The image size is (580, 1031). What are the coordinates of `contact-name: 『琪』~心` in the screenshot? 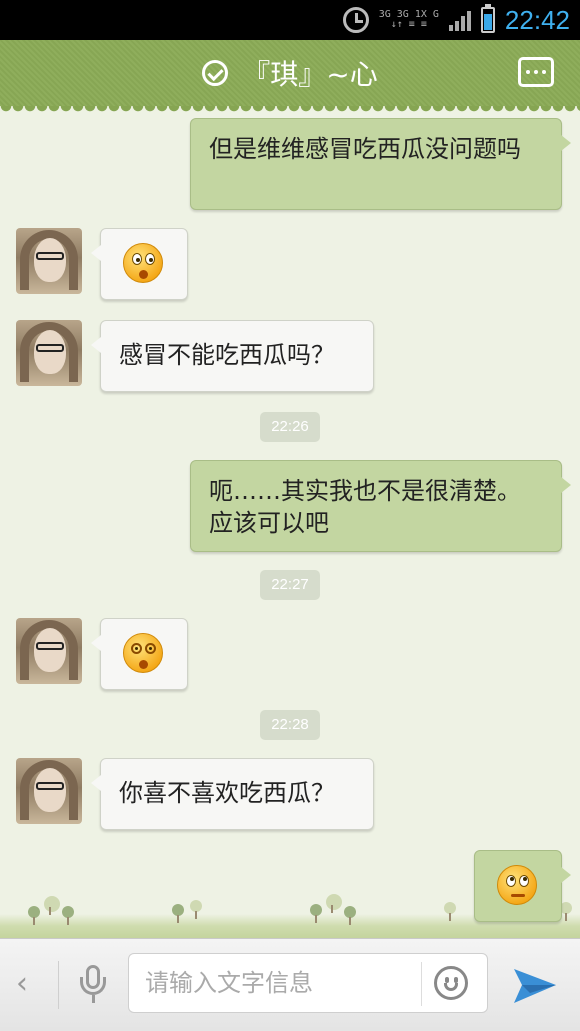 It's located at (310, 74).